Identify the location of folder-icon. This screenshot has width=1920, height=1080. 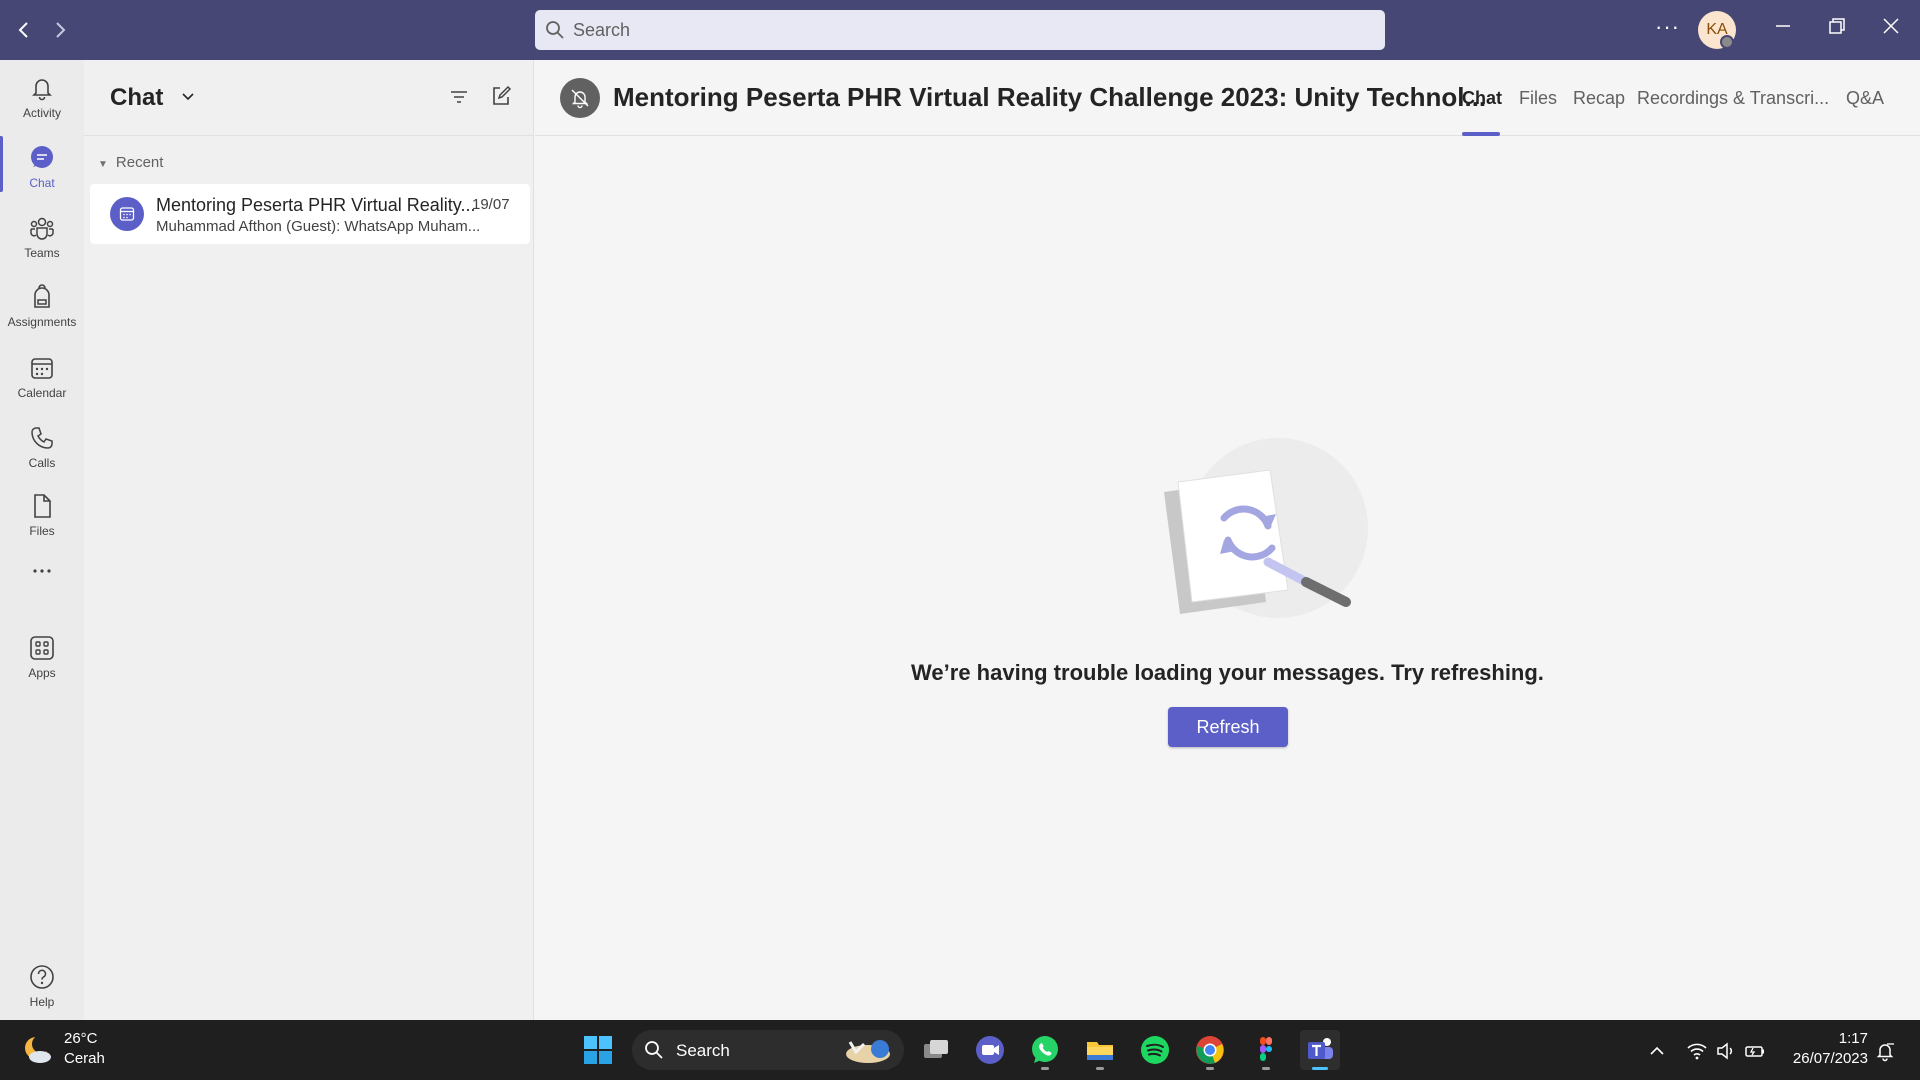
(1100, 1051).